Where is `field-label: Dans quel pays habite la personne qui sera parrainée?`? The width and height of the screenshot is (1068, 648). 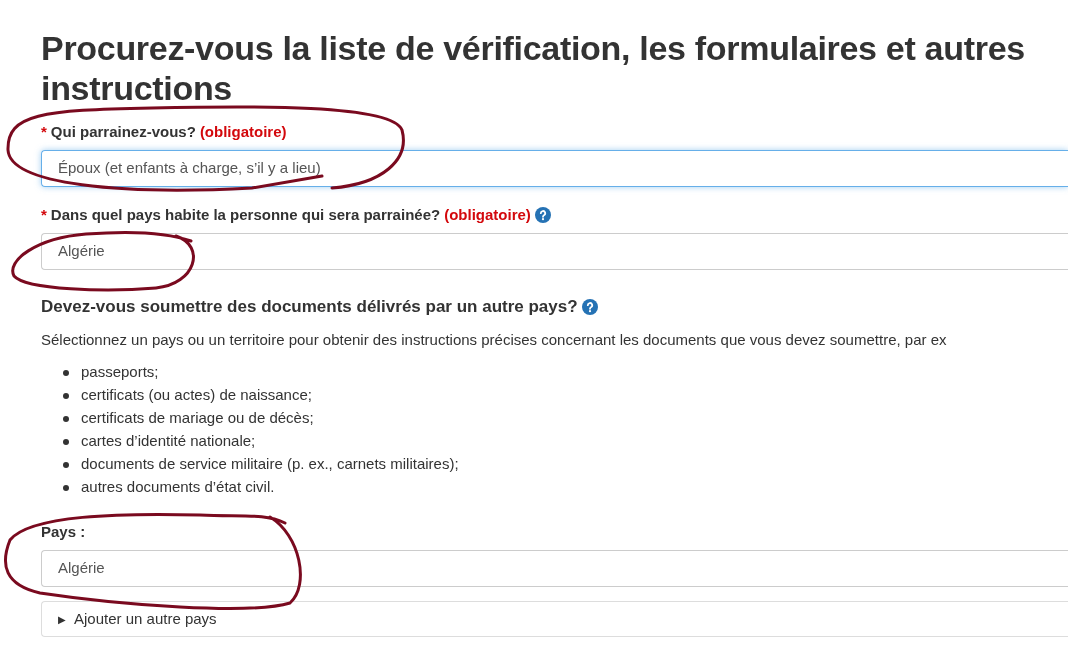 field-label: Dans quel pays habite la personne qui sera parrainée? is located at coordinates (245, 215).